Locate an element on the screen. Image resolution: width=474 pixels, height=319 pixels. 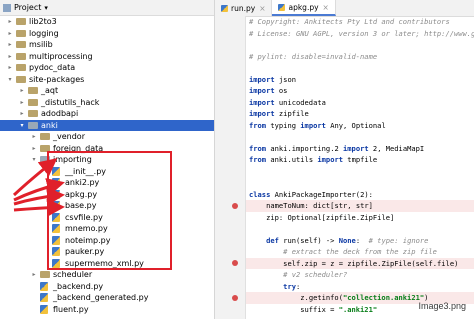
code-line: class AnkiPackageImporter(2): is located at coordinates (360, 195).